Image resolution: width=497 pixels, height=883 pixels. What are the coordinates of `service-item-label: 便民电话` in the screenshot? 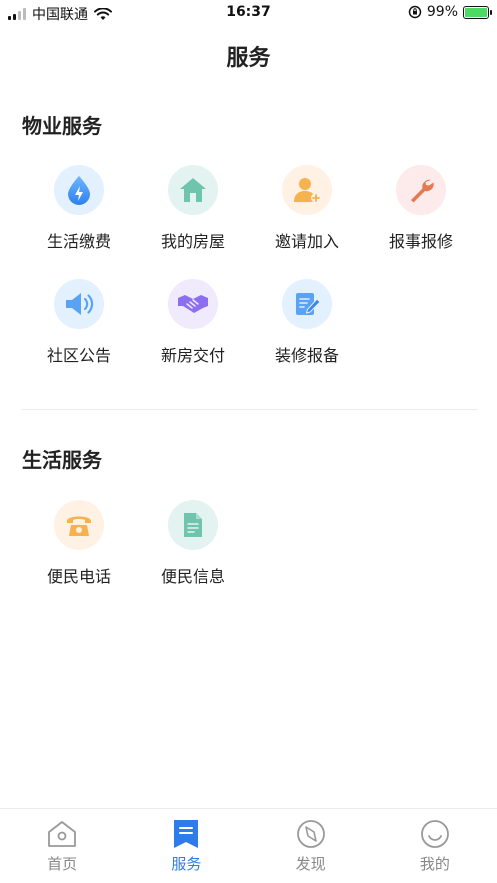 It's located at (78, 576).